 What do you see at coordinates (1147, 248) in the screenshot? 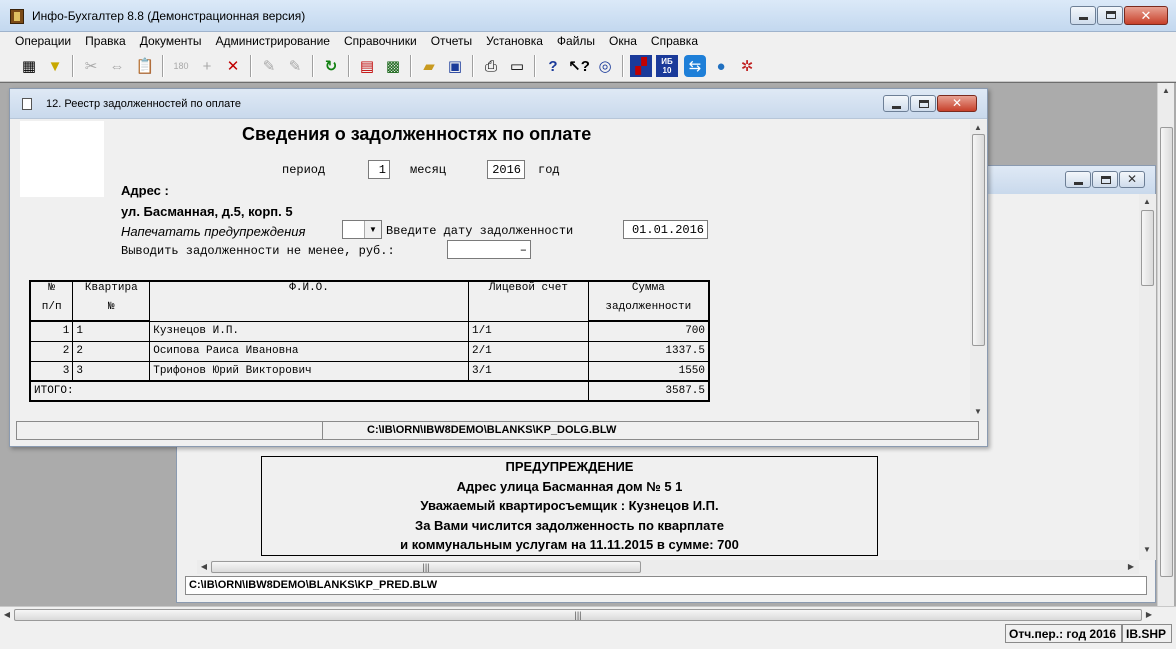
I see `warning-vscroll-thumb` at bounding box center [1147, 248].